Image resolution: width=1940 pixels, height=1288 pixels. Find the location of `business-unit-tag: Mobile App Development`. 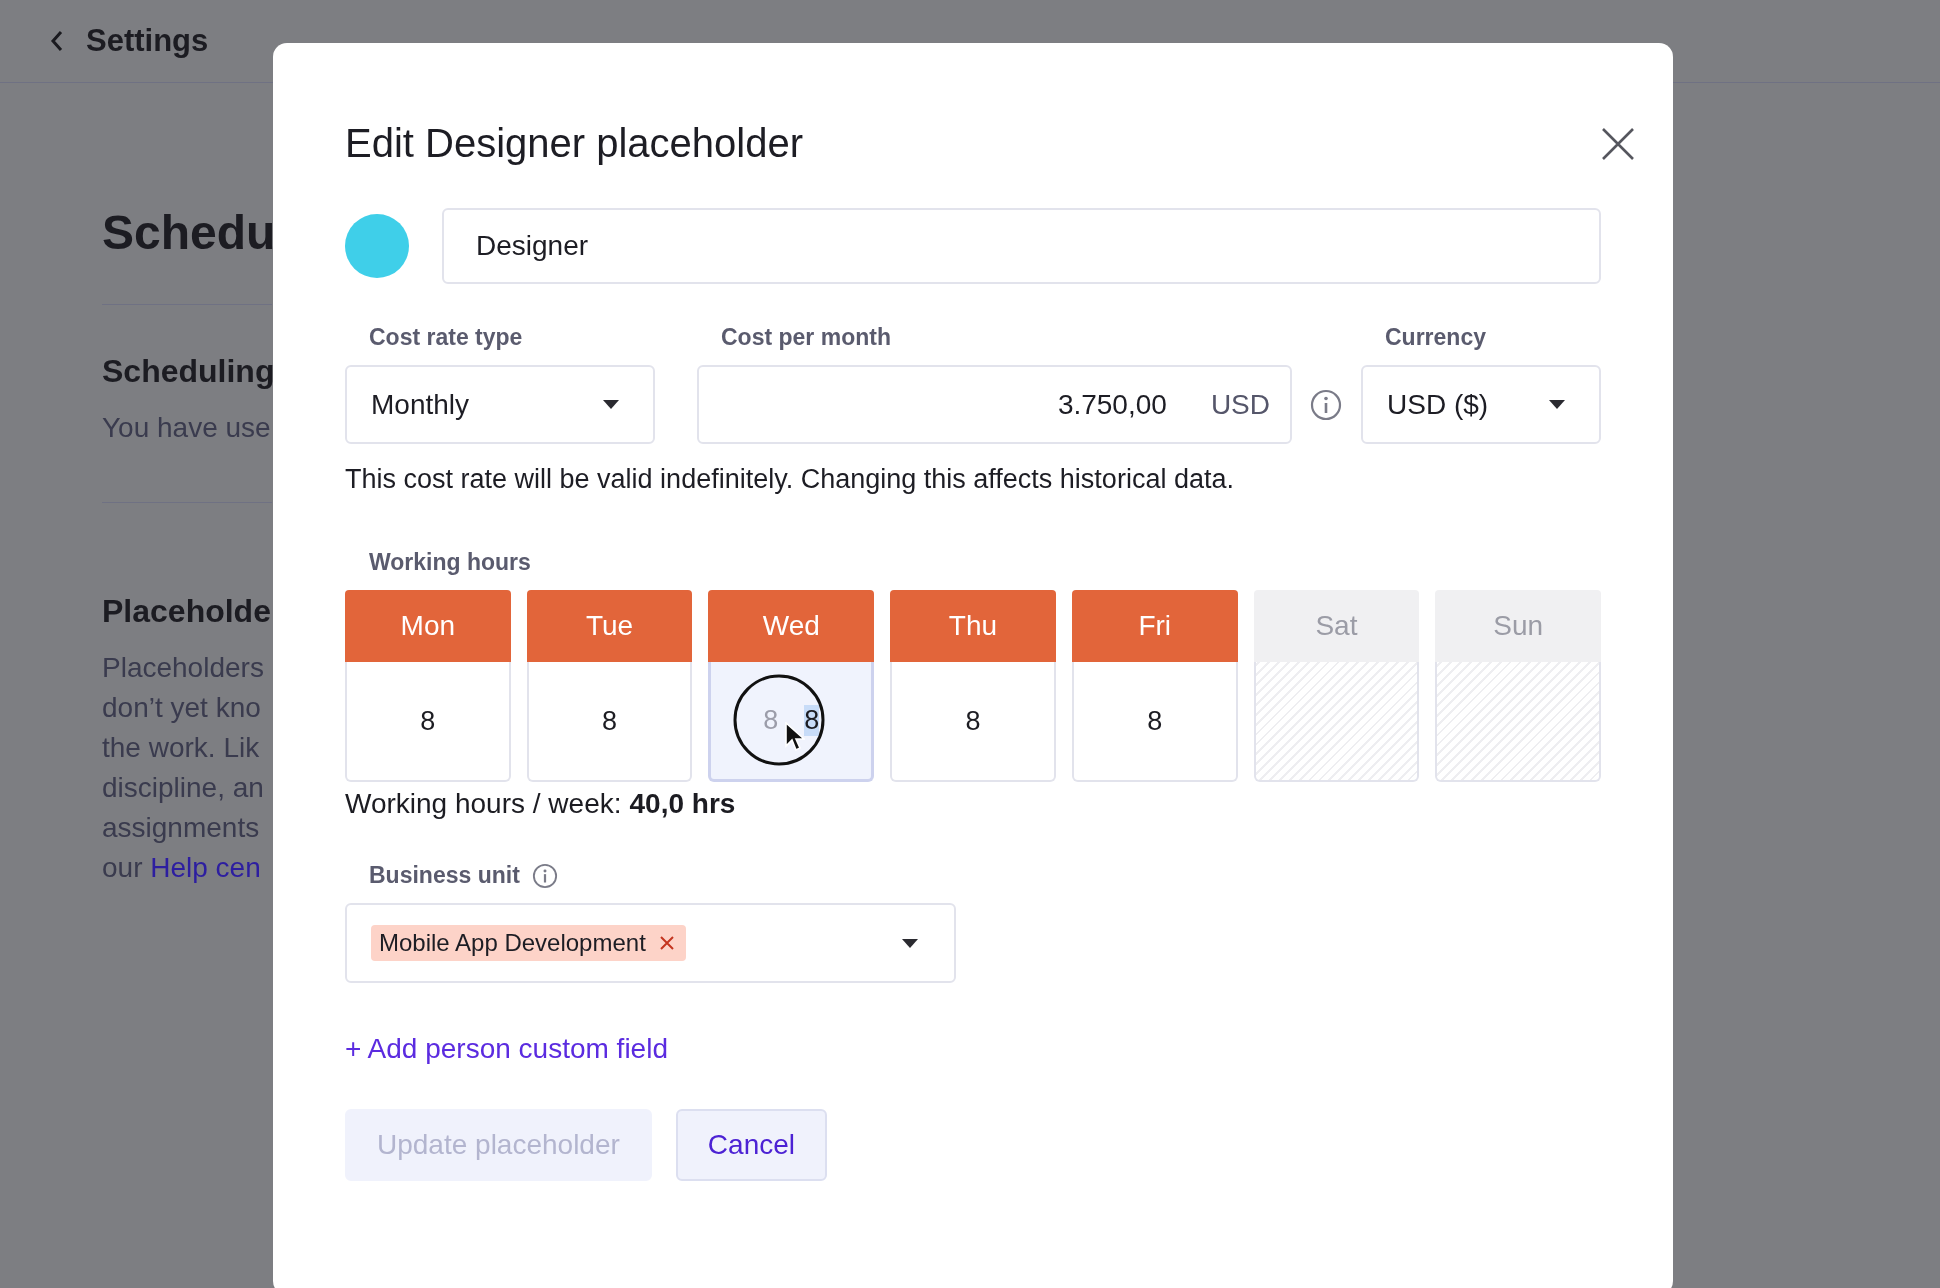

business-unit-tag: Mobile App Development is located at coordinates (528, 943).